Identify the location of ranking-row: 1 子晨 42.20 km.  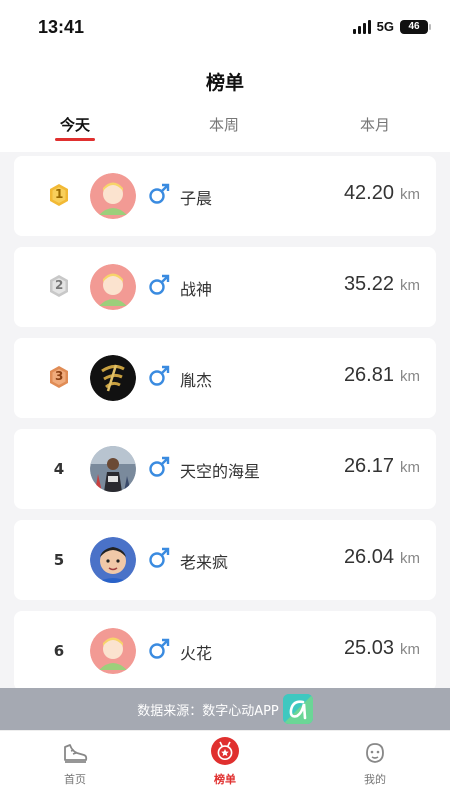
(225, 196).